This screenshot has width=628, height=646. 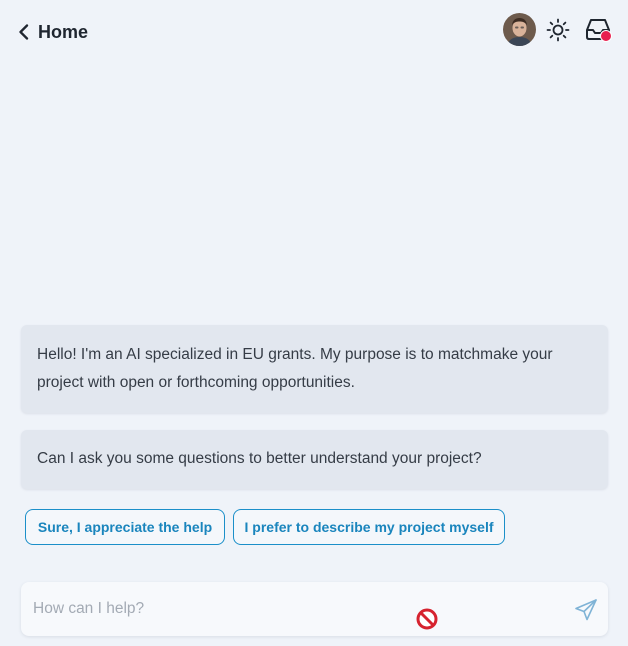 What do you see at coordinates (369, 527) in the screenshot?
I see `describe-project-button: I prefer to describe my project myself` at bounding box center [369, 527].